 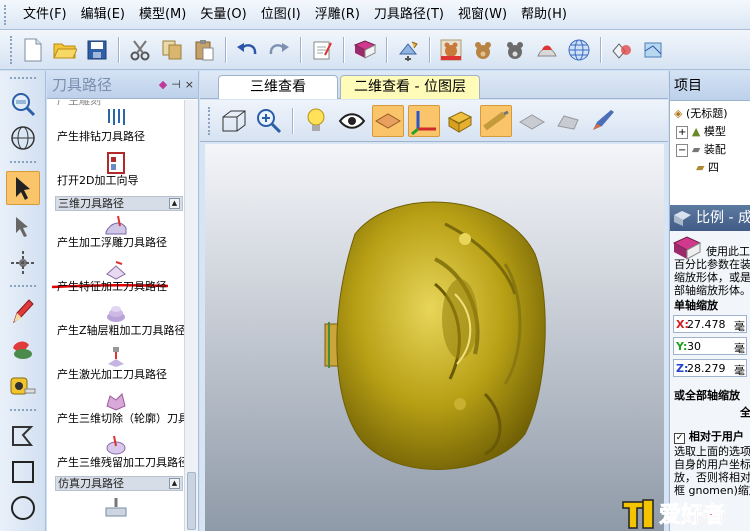 What do you see at coordinates (33, 50) in the screenshot?
I see `new-file-icon` at bounding box center [33, 50].